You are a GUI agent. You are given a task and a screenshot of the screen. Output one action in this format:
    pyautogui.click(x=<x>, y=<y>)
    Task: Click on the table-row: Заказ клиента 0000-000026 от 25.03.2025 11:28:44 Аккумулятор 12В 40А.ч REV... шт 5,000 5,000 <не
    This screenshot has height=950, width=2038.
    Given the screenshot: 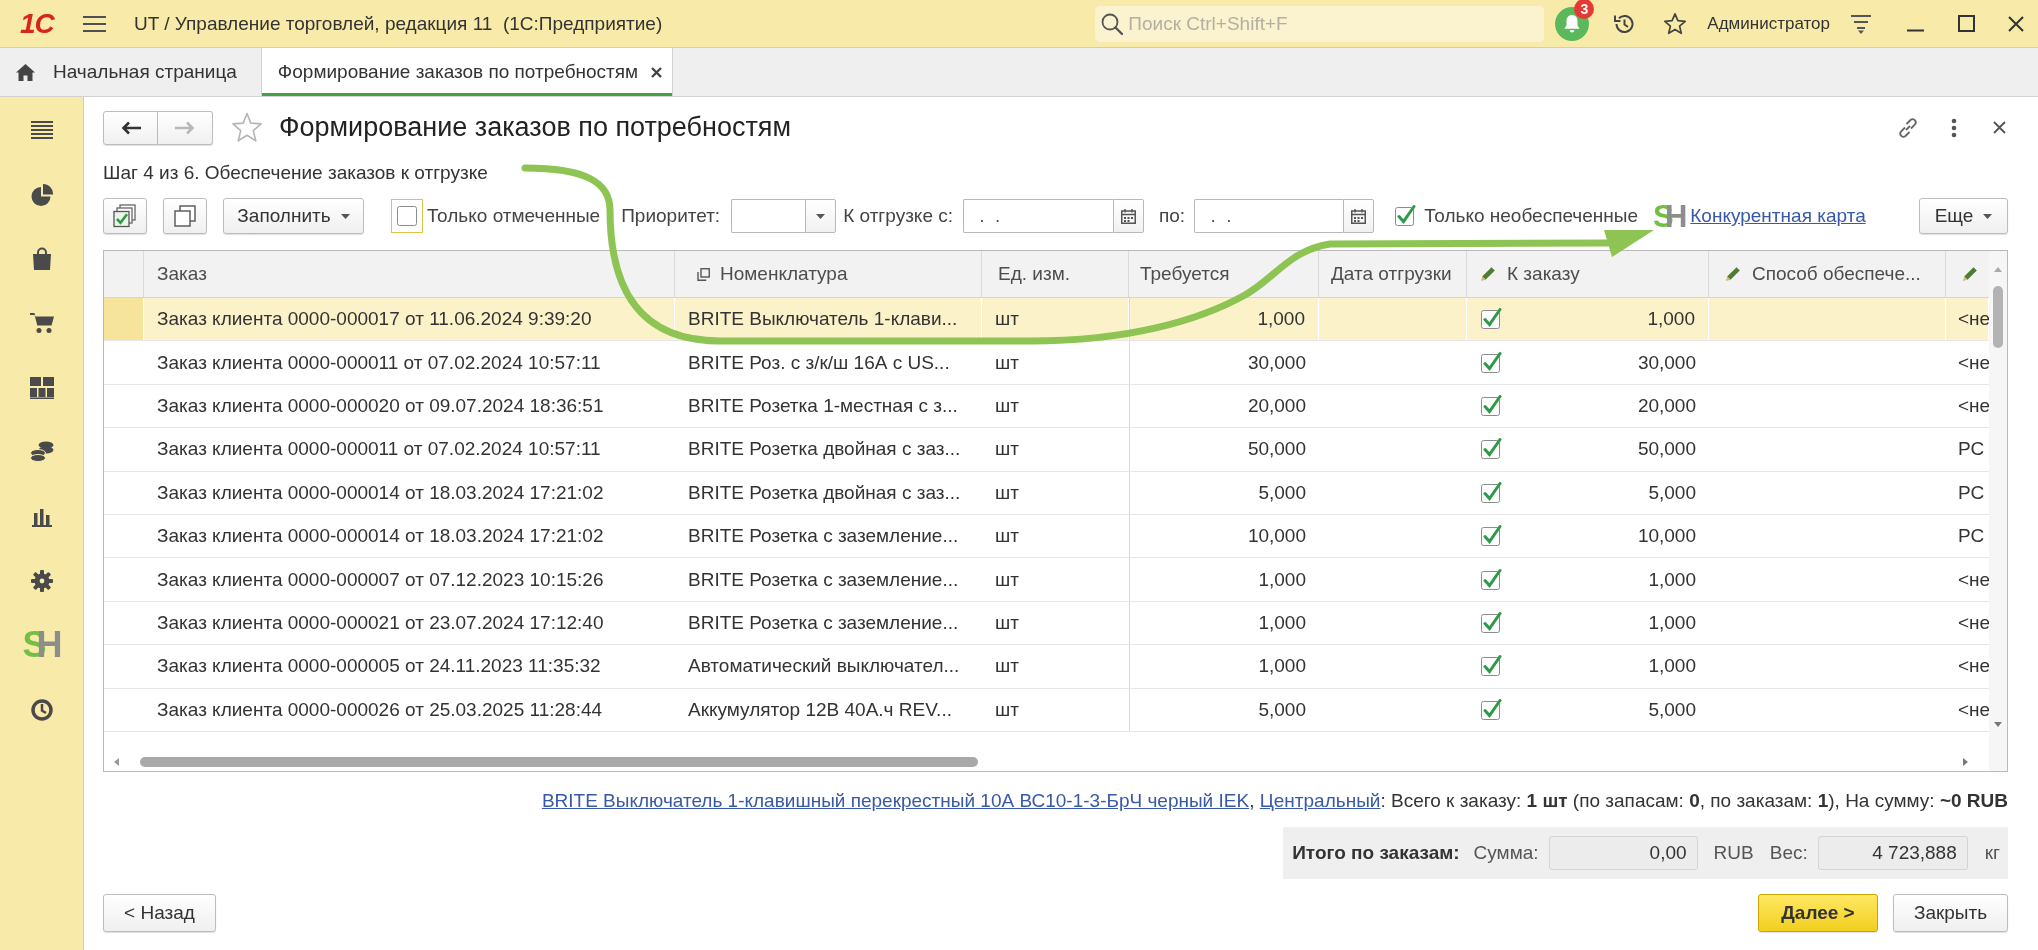 What is the action you would take?
    pyautogui.click(x=1046, y=710)
    